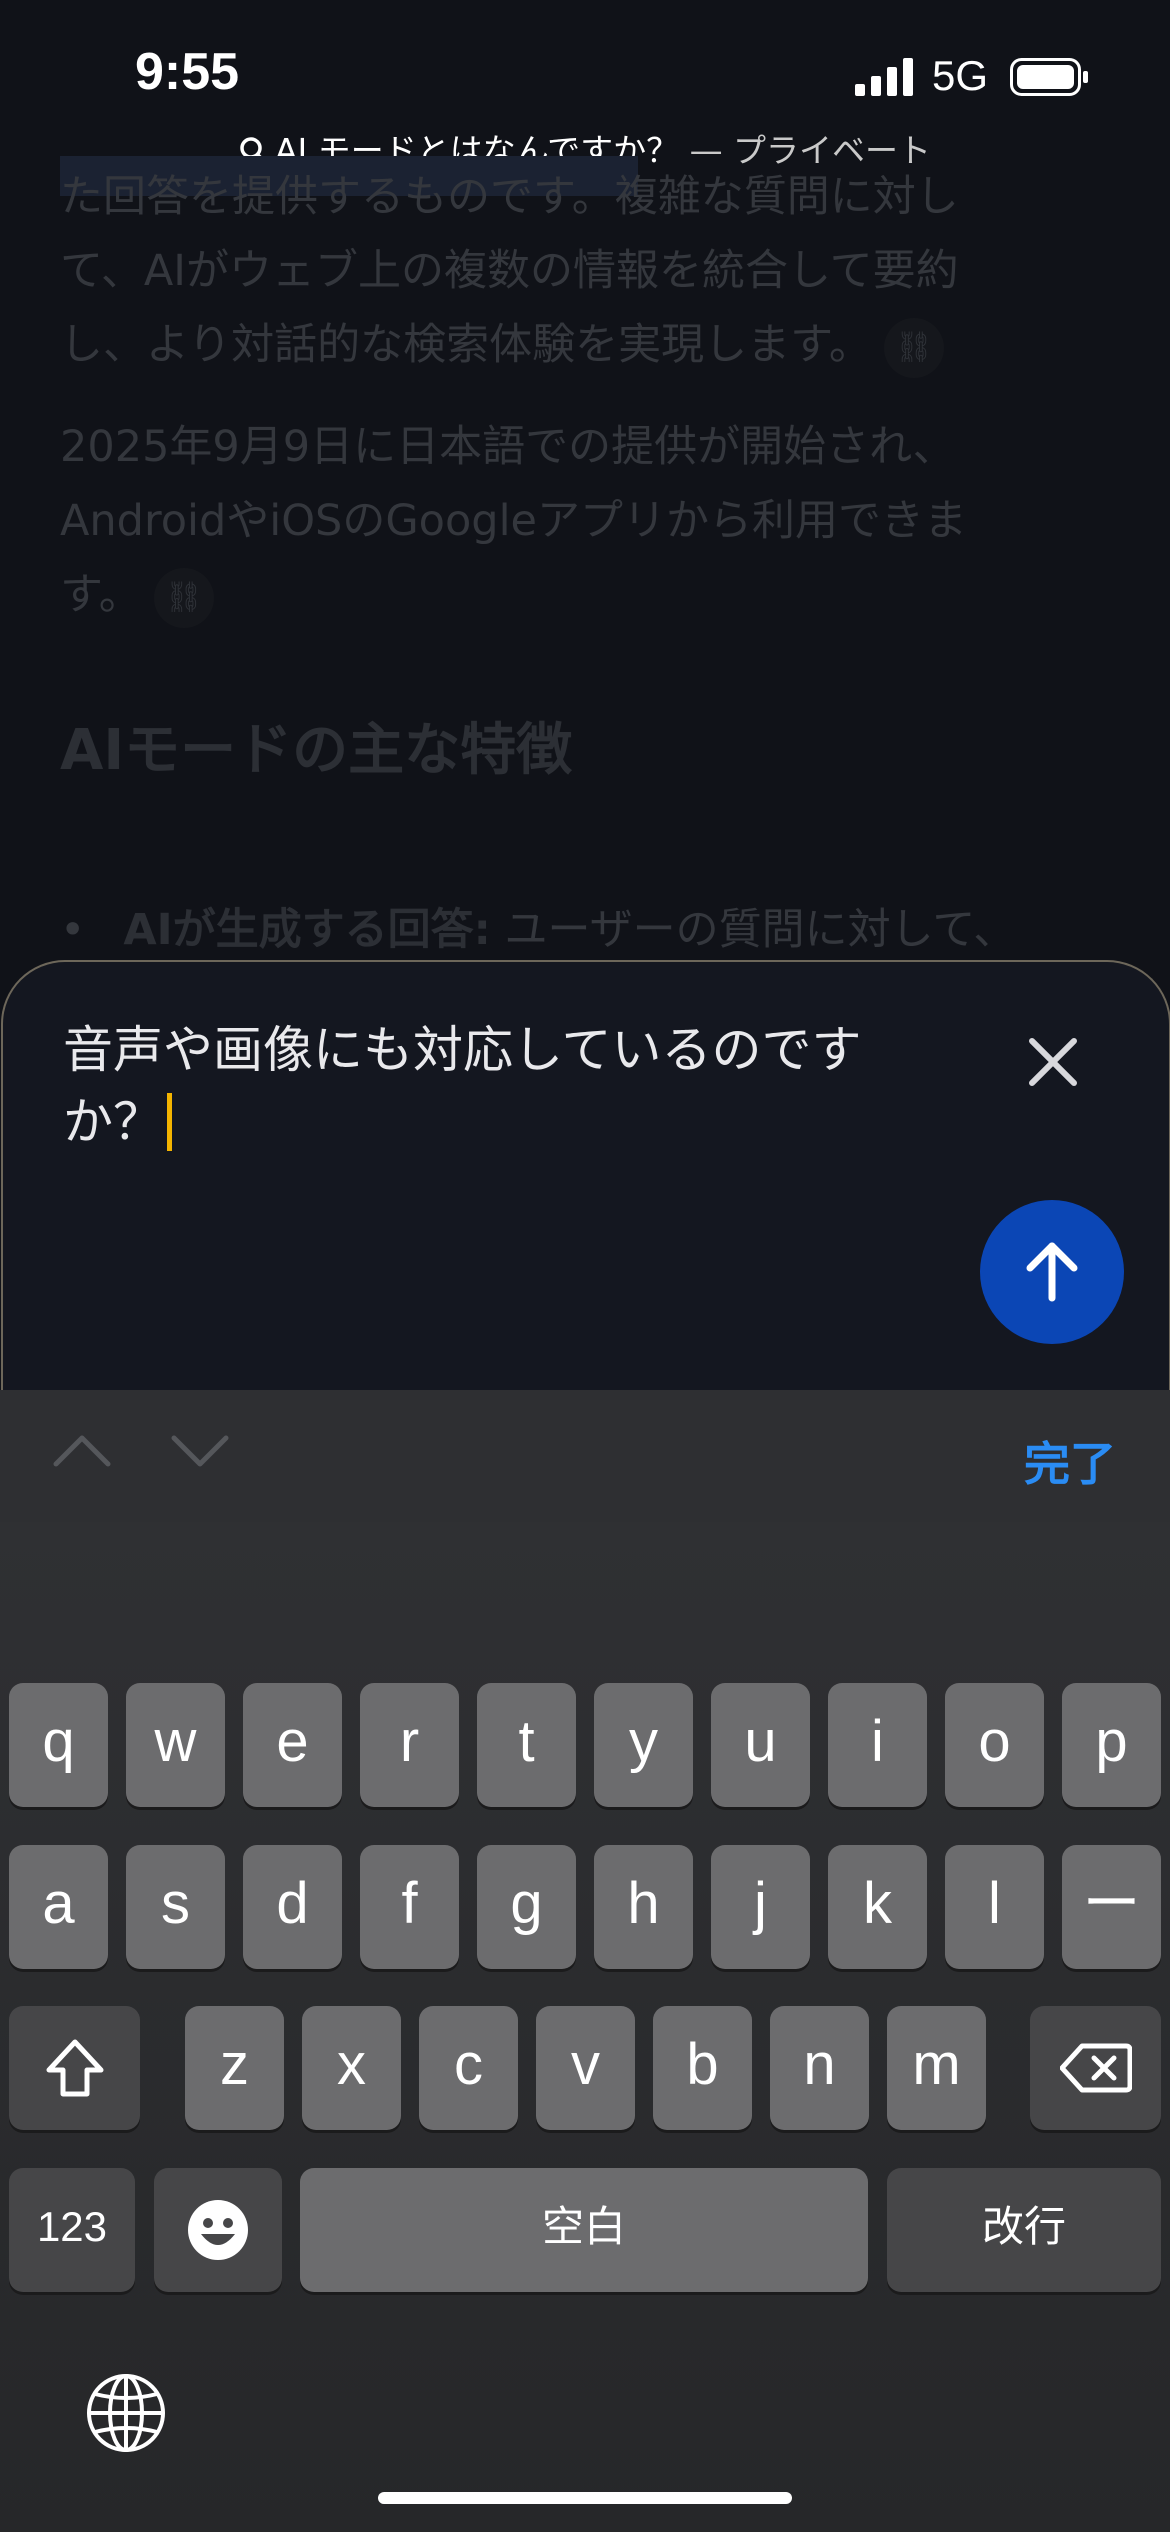 This screenshot has height=2532, width=1170. Describe the element at coordinates (316, 750) in the screenshot. I see `section-heading: AIモードの主な特徴` at that location.